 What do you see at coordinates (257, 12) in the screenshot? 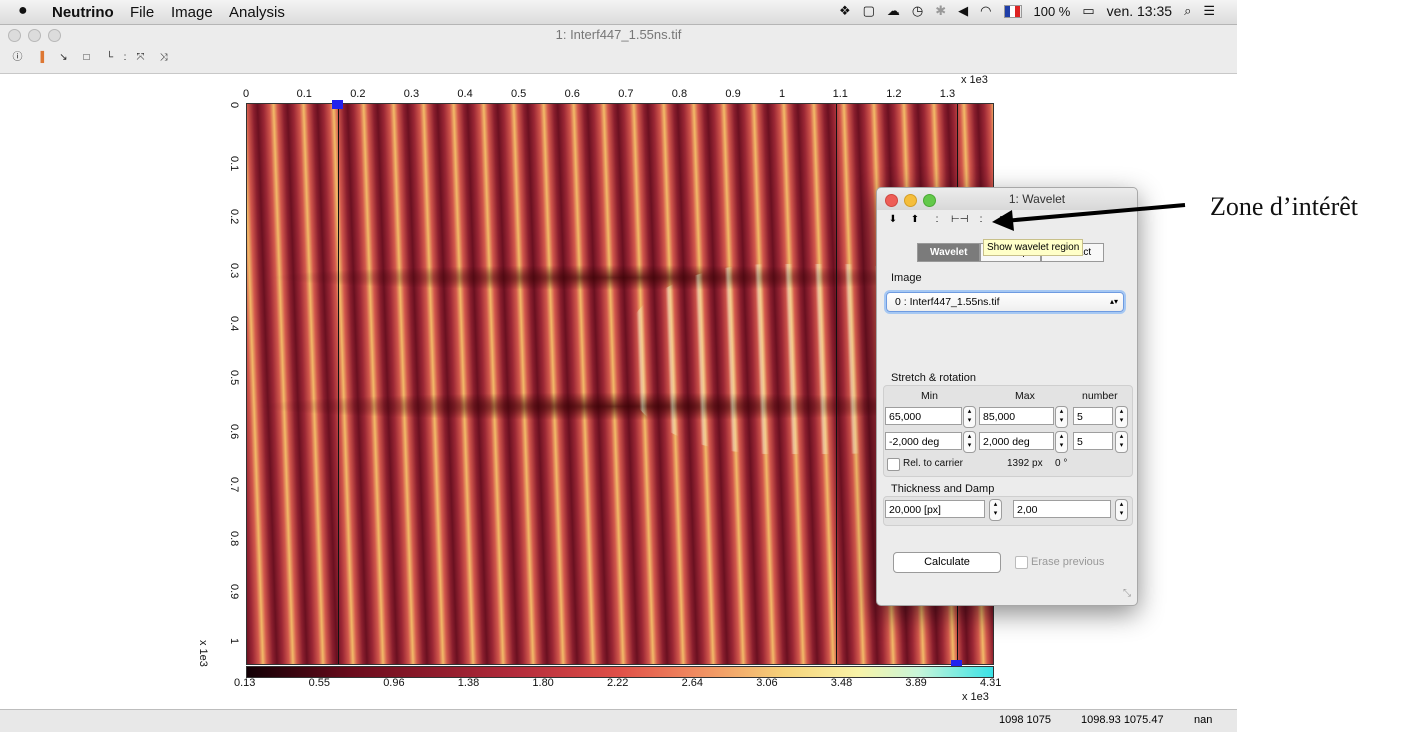
I see `menu-analysis: Analysis` at bounding box center [257, 12].